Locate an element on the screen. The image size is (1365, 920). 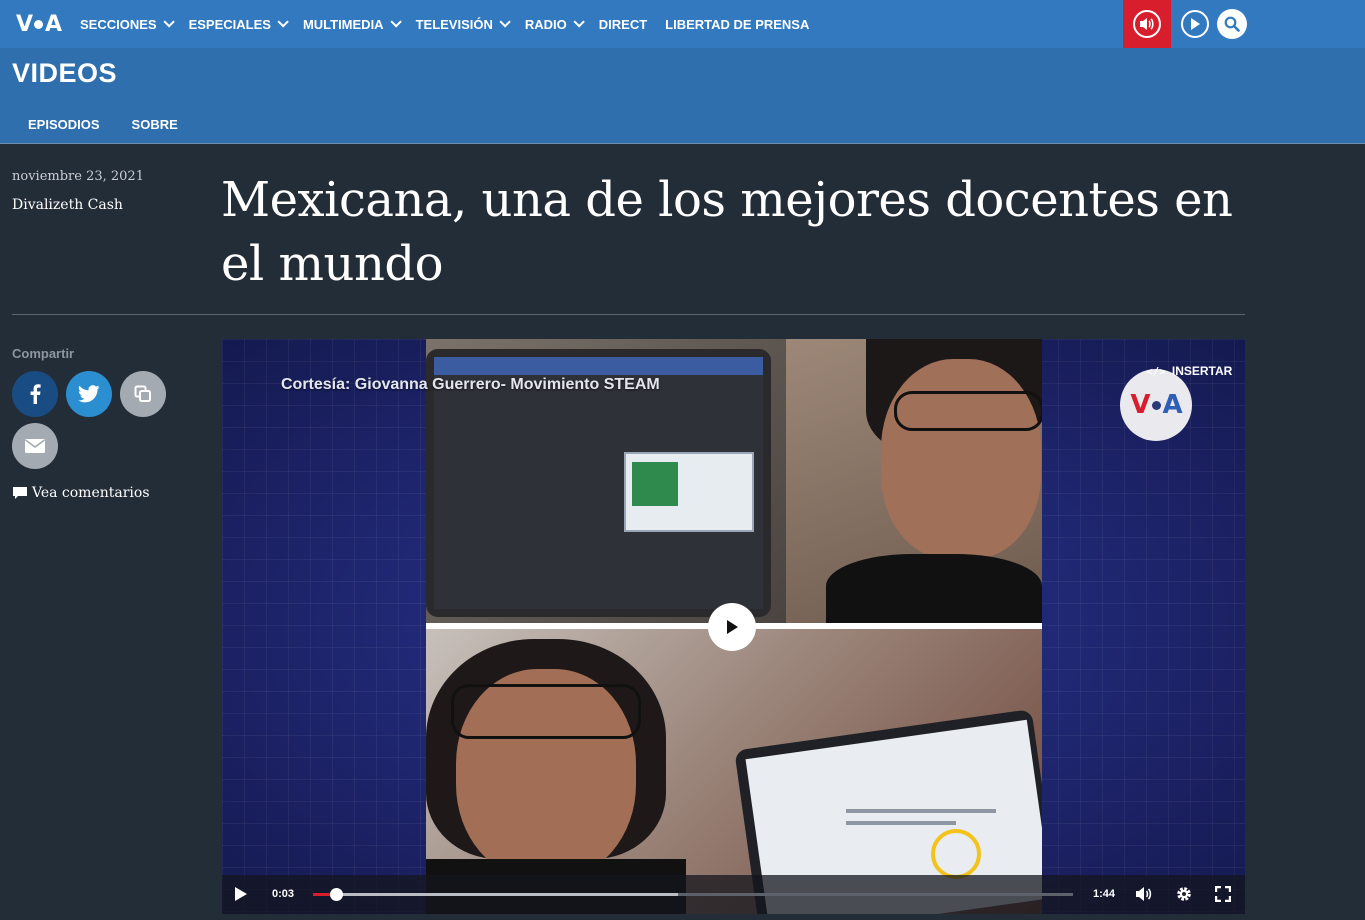
settings-button is located at coordinates (1184, 896).